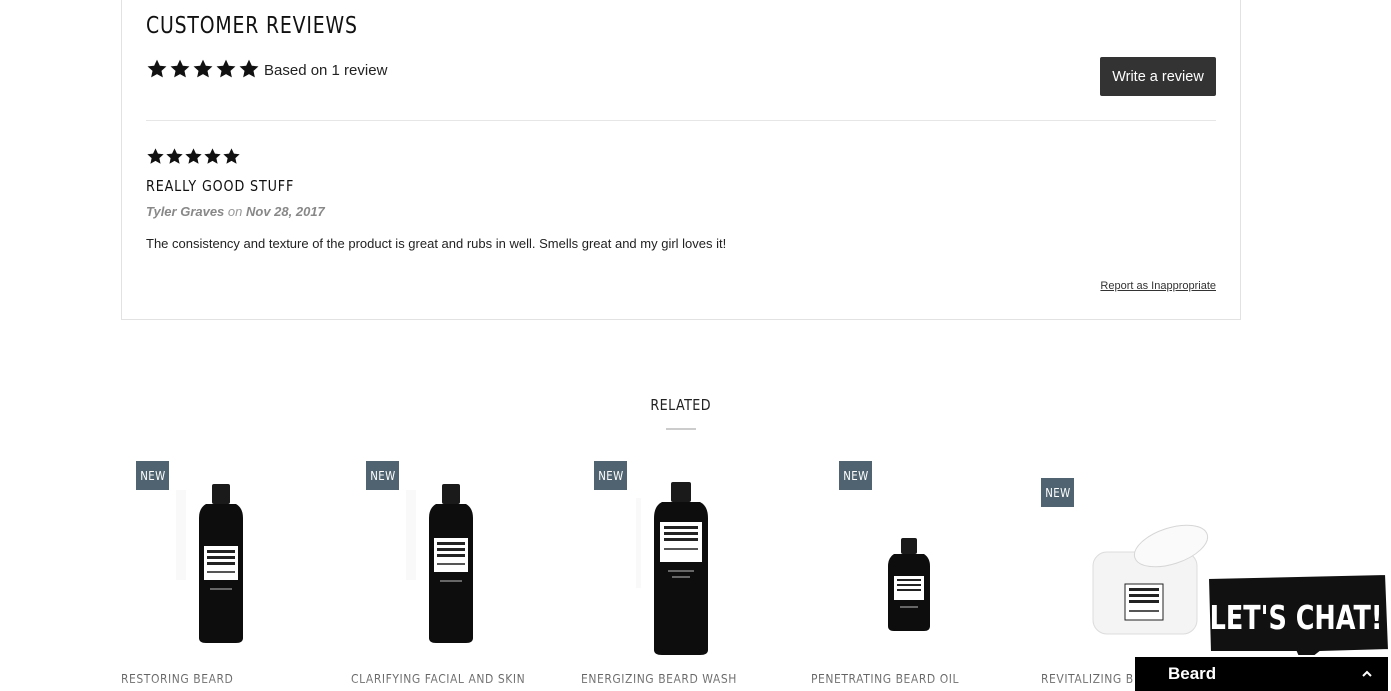 Image resolution: width=1391 pixels, height=691 pixels. I want to click on chat-bar: Beard, so click(1261, 673).